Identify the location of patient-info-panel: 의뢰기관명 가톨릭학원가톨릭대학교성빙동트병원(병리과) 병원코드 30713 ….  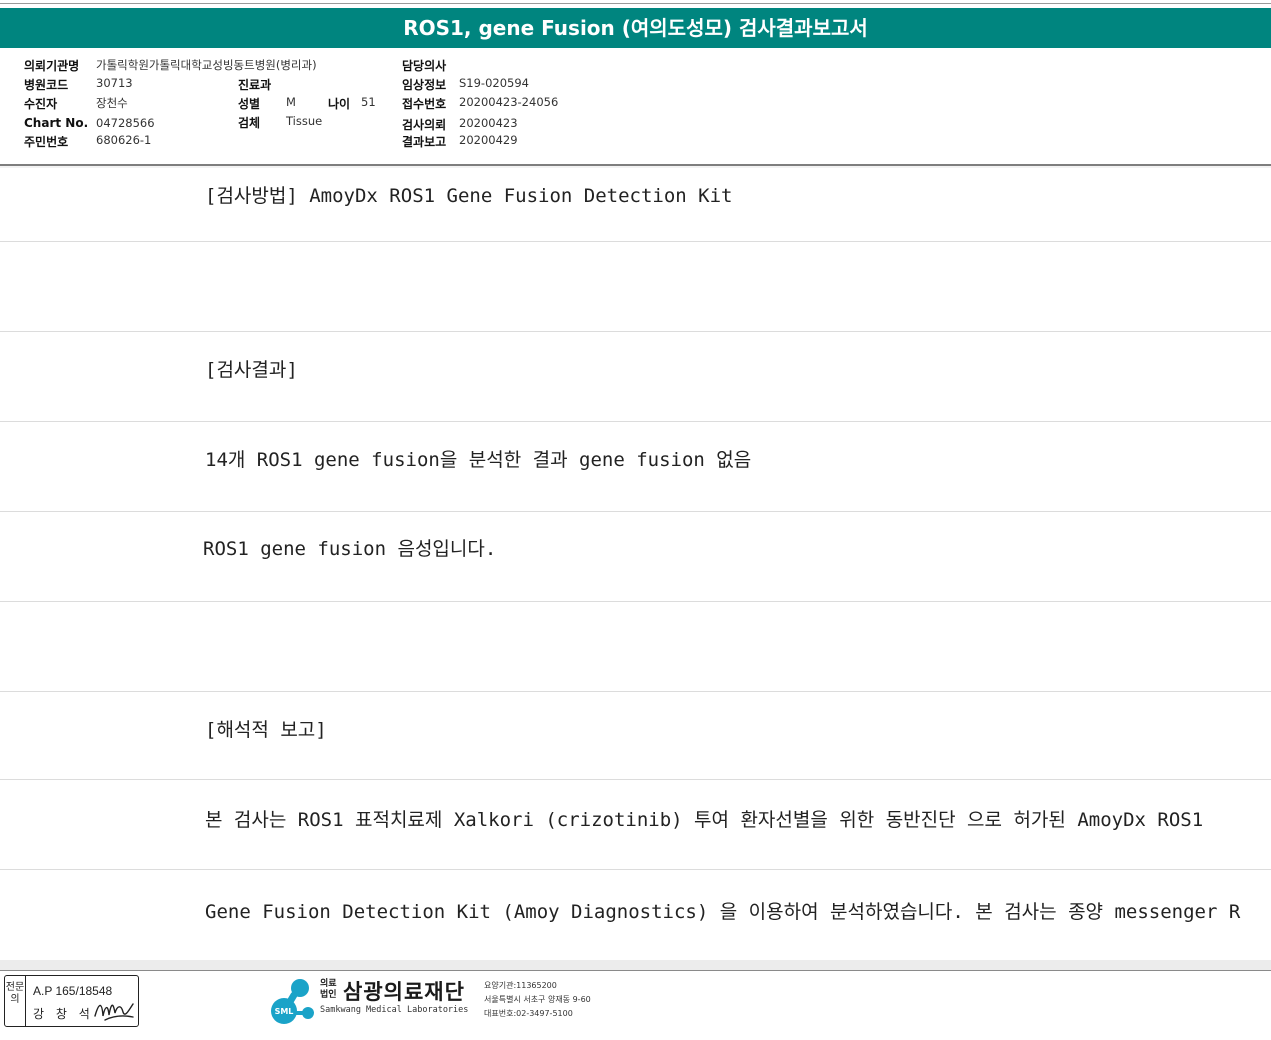
(635, 107).